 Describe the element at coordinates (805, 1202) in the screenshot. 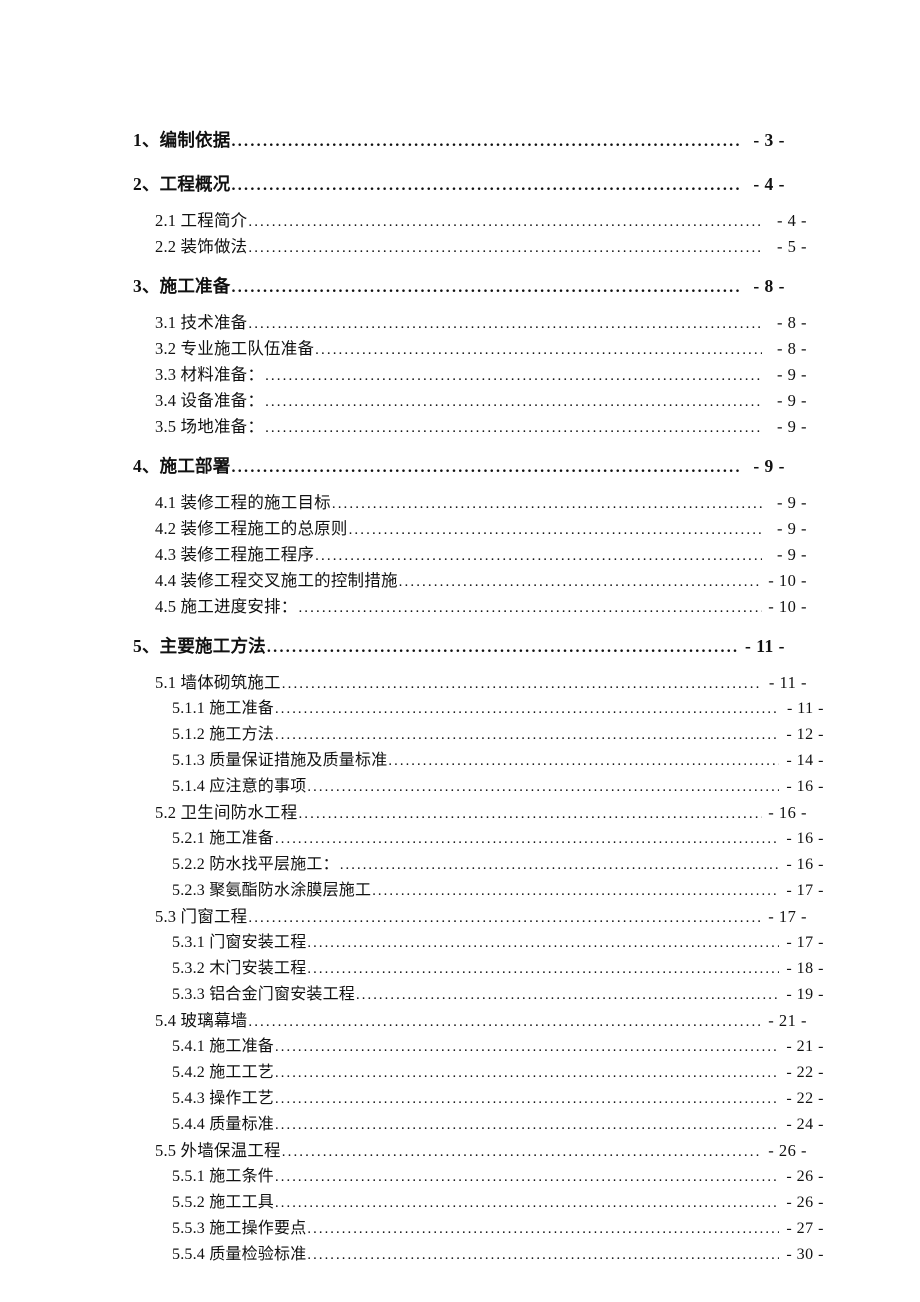

I see `toc-entry-page-number: - 26 -` at that location.